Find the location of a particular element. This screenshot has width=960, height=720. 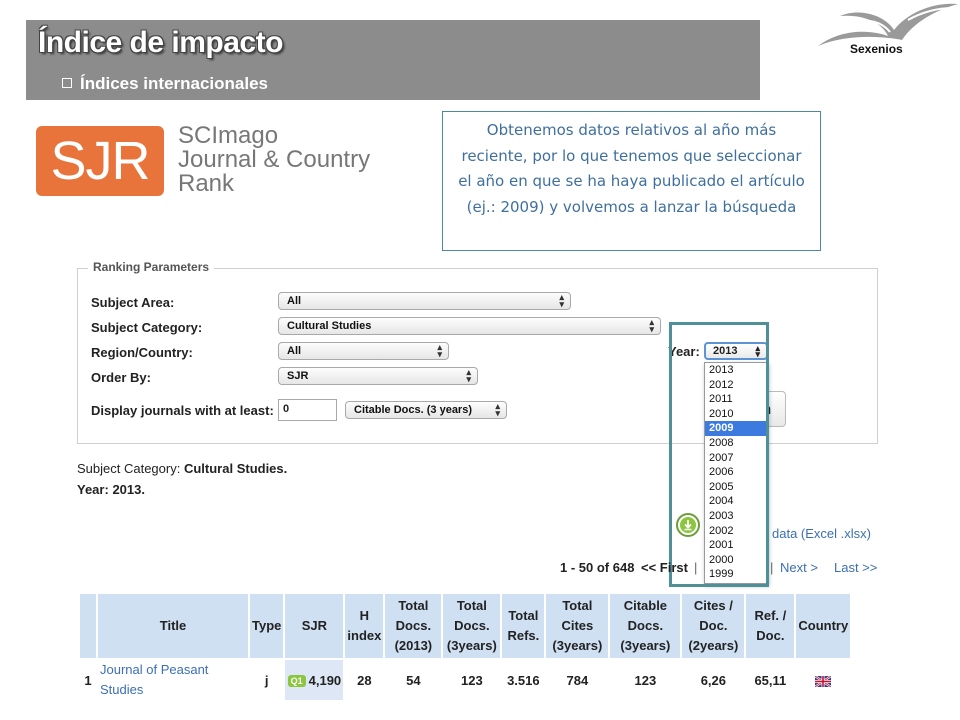

sexenios-logo: Sexenios is located at coordinates (886, 31).